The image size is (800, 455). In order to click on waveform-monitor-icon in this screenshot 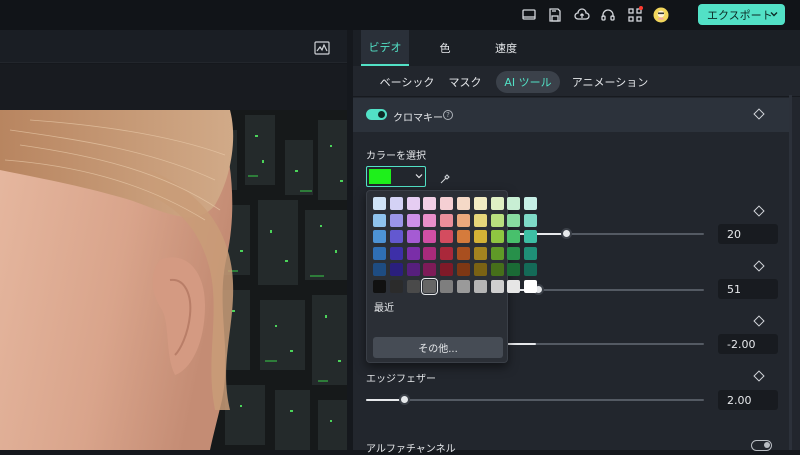, I will do `click(322, 47)`.